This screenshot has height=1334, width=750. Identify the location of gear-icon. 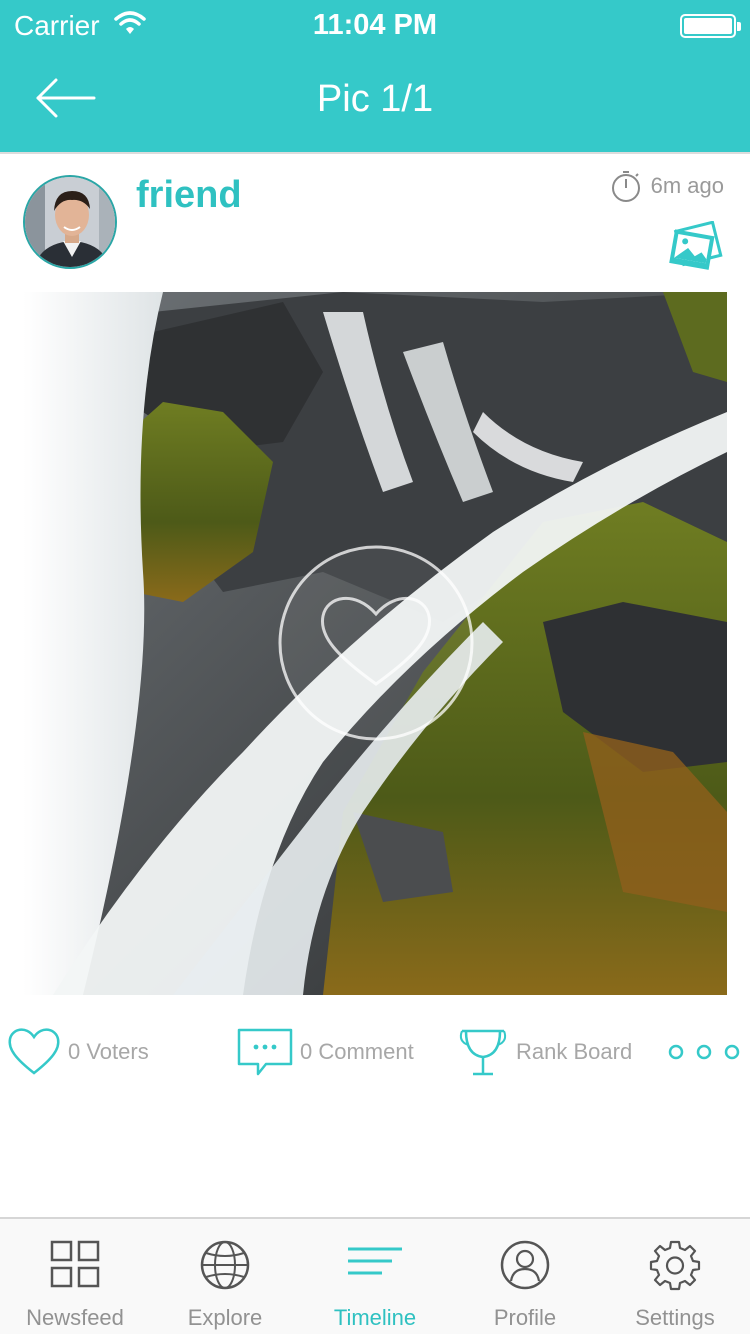
(675, 1265).